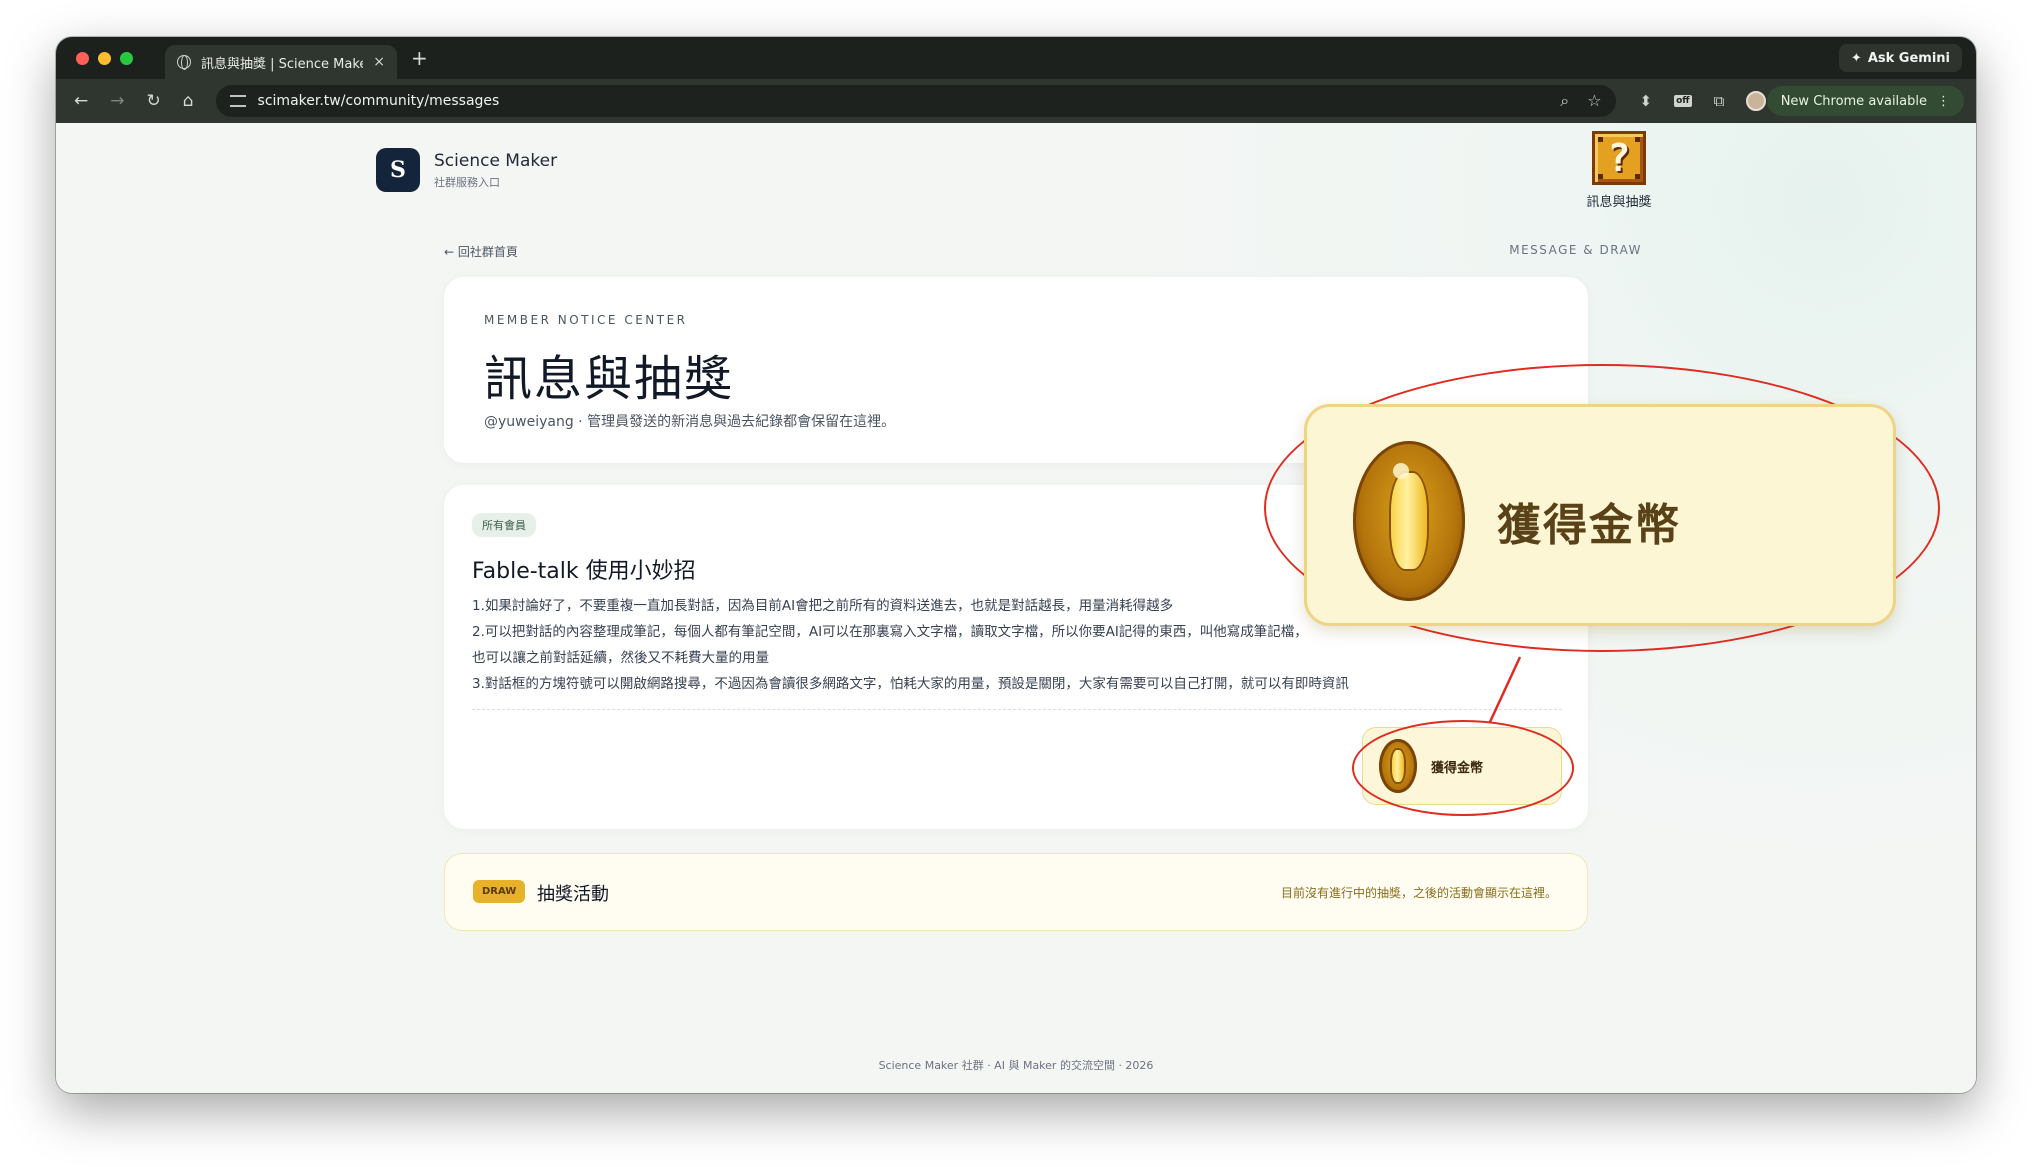 The width and height of the screenshot is (2032, 1167). Describe the element at coordinates (237, 101) in the screenshot. I see `site-settings-icon` at that location.